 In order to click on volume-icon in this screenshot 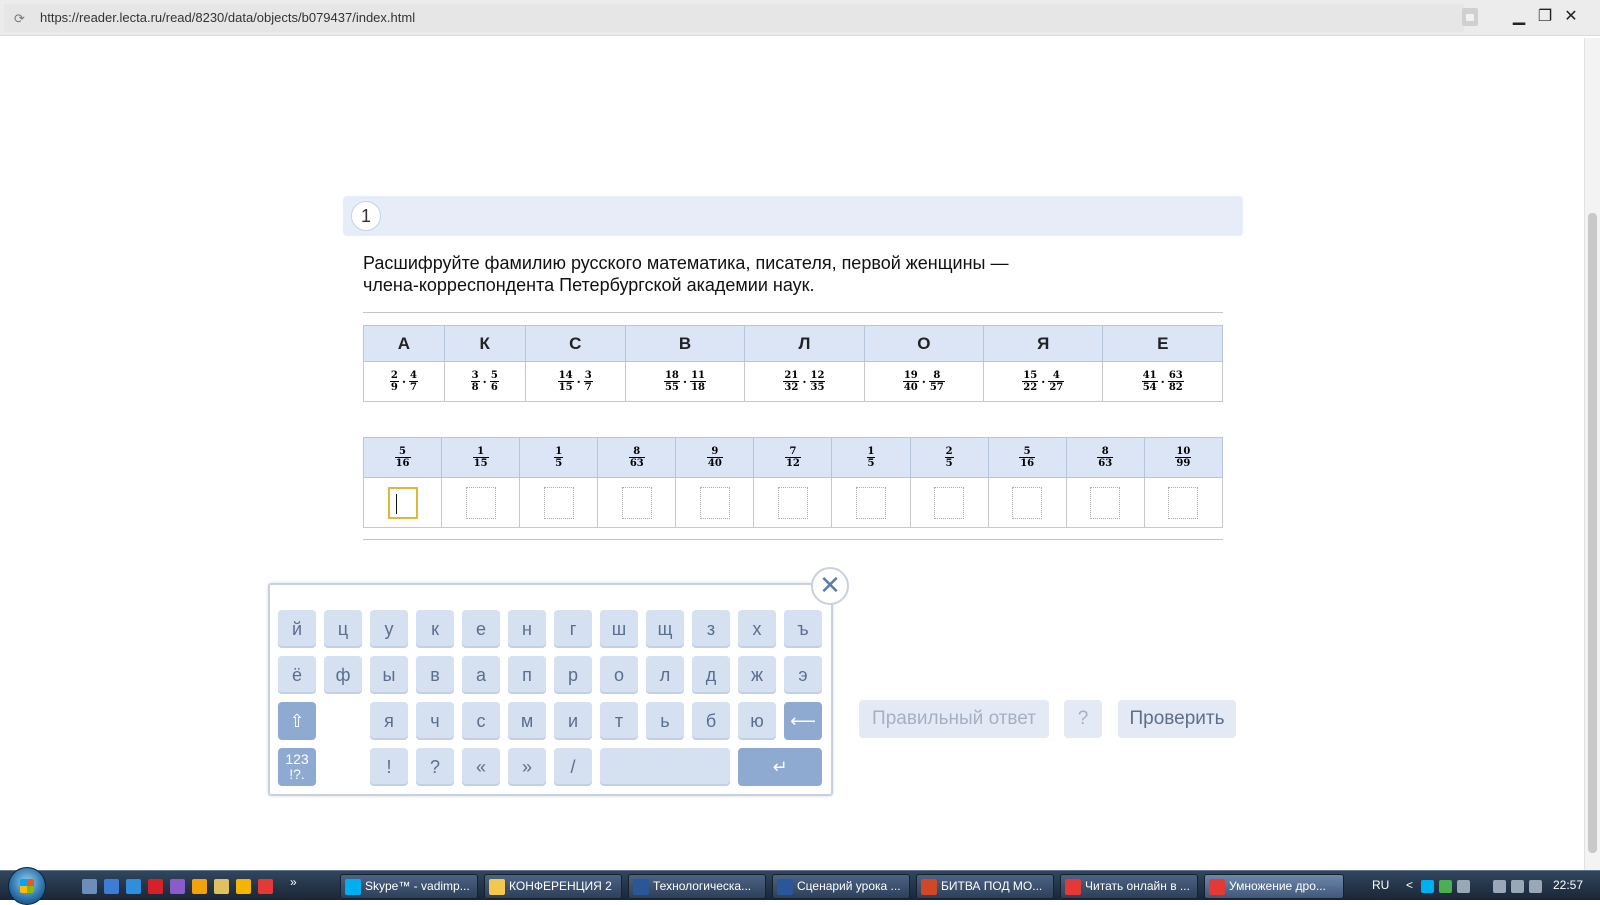, I will do `click(1535, 886)`.